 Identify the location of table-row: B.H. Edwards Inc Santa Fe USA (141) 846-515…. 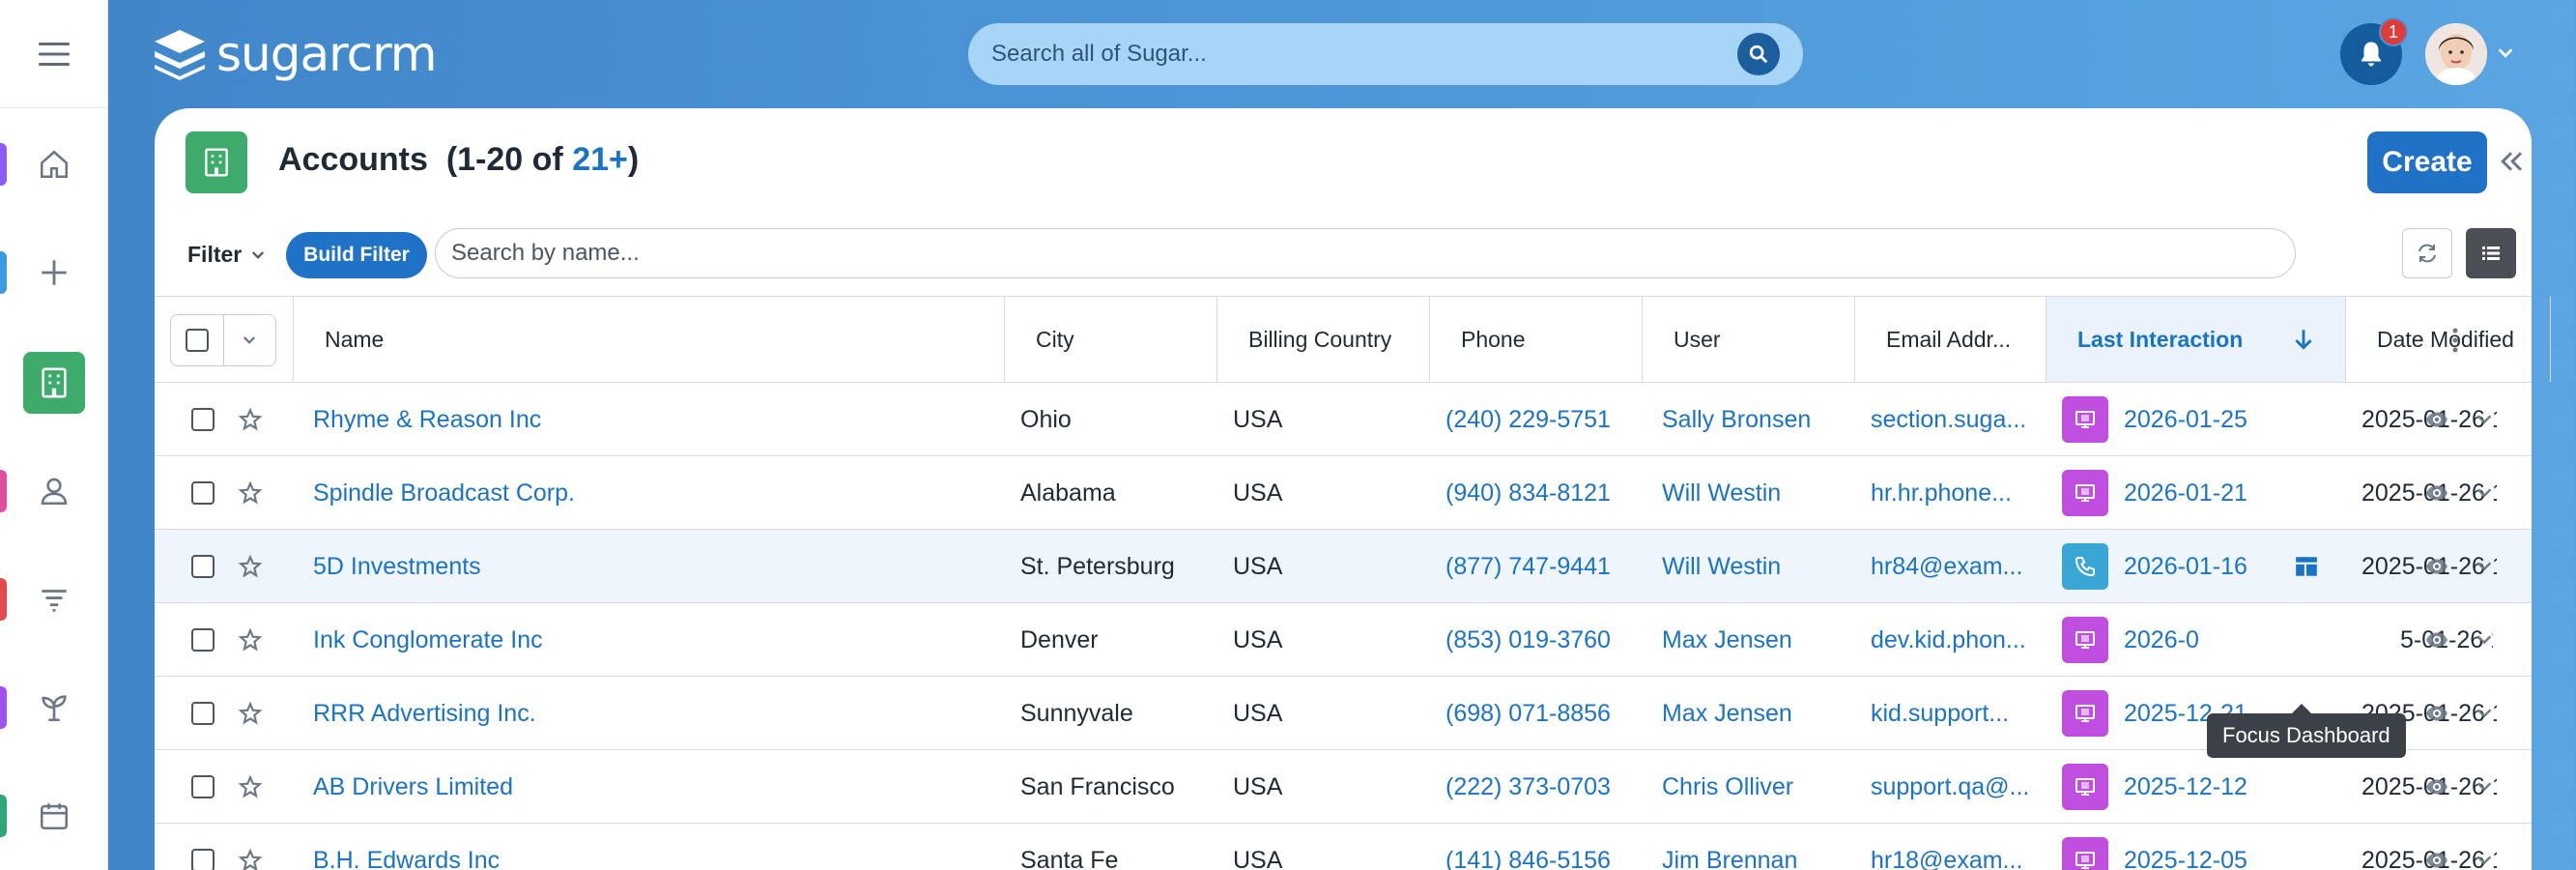
(1343, 847).